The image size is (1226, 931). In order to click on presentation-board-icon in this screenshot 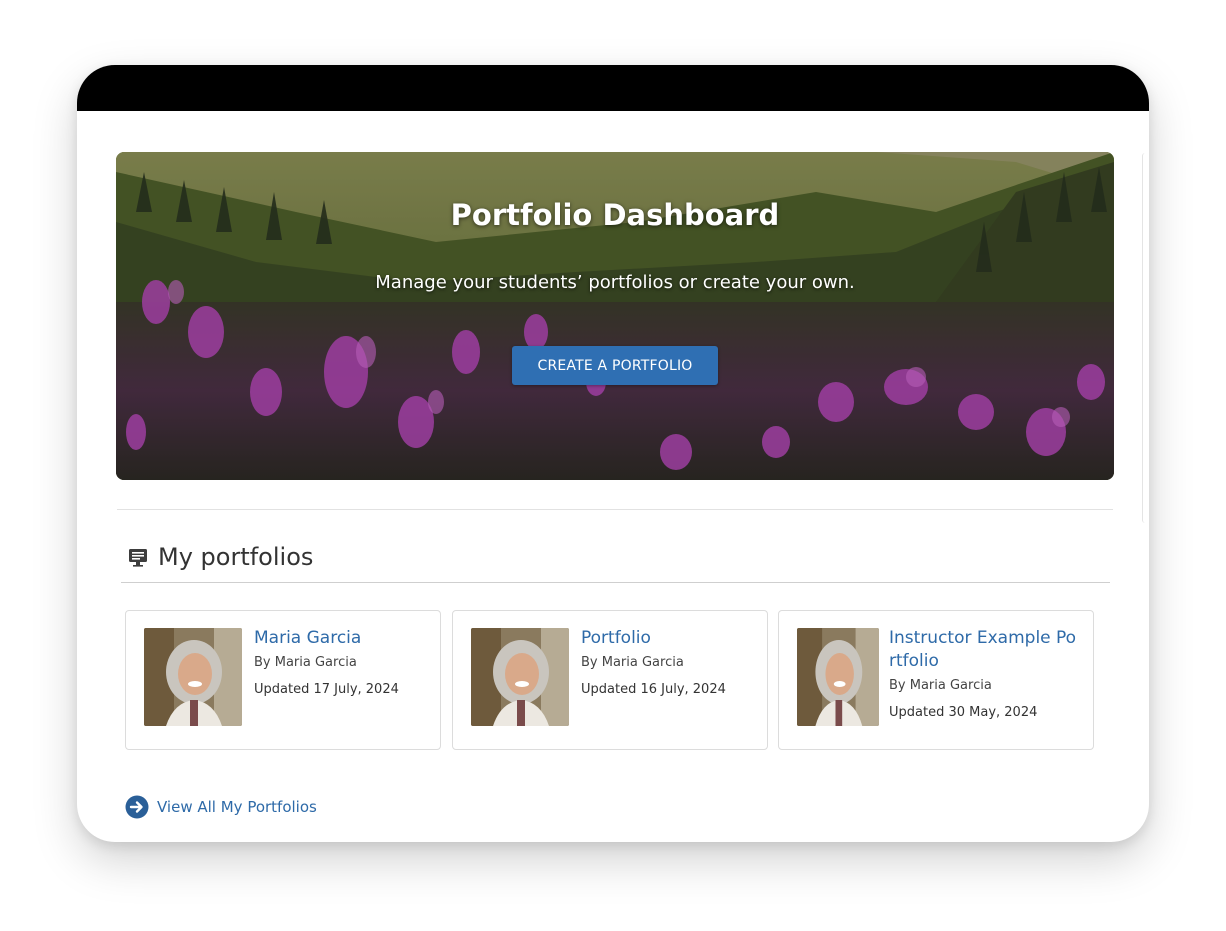, I will do `click(138, 558)`.